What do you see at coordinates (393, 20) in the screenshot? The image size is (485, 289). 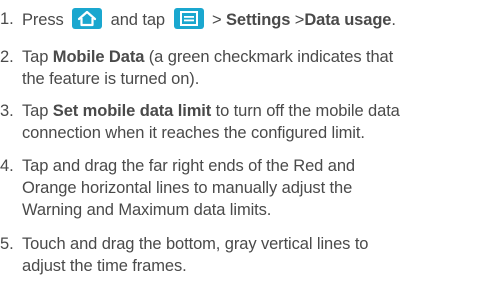 I see `period: .` at bounding box center [393, 20].